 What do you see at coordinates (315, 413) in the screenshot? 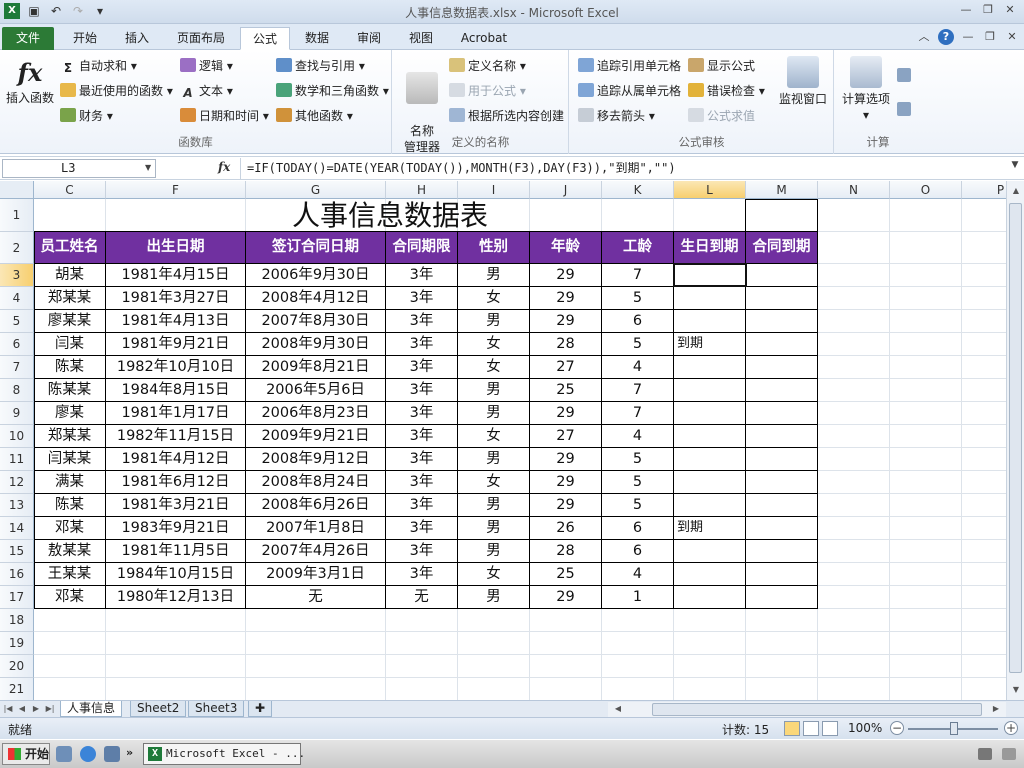
I see `table-cell: 2006年8月23日` at bounding box center [315, 413].